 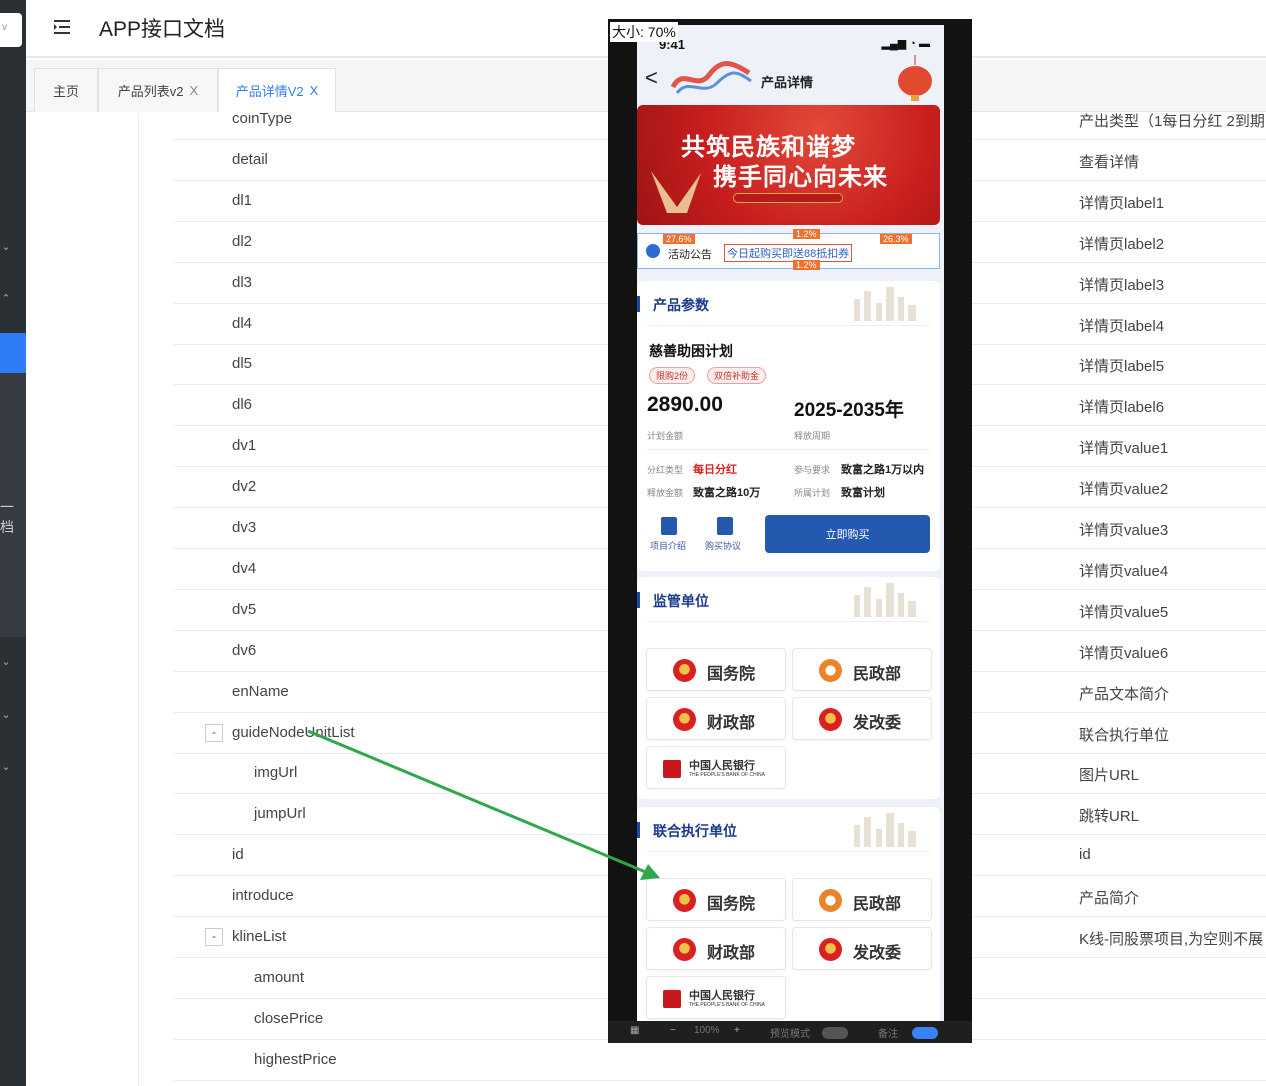 What do you see at coordinates (244, 568) in the screenshot?
I see `field-name: dv4` at bounding box center [244, 568].